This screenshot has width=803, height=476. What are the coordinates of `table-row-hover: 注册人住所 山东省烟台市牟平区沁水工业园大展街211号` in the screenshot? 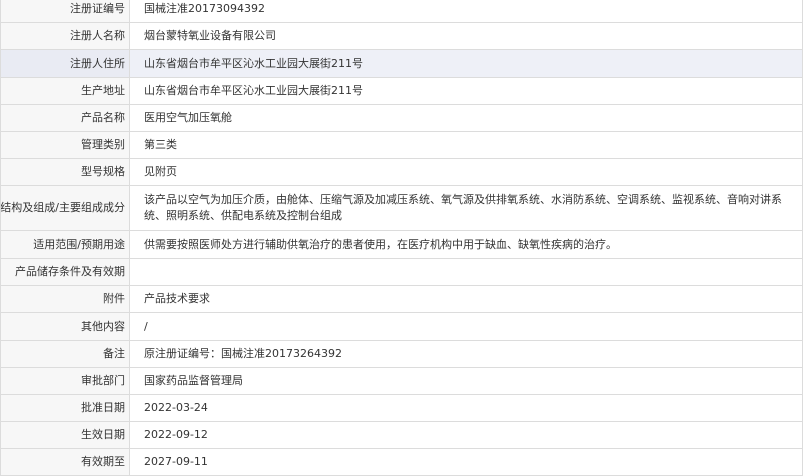 It's located at (401, 63).